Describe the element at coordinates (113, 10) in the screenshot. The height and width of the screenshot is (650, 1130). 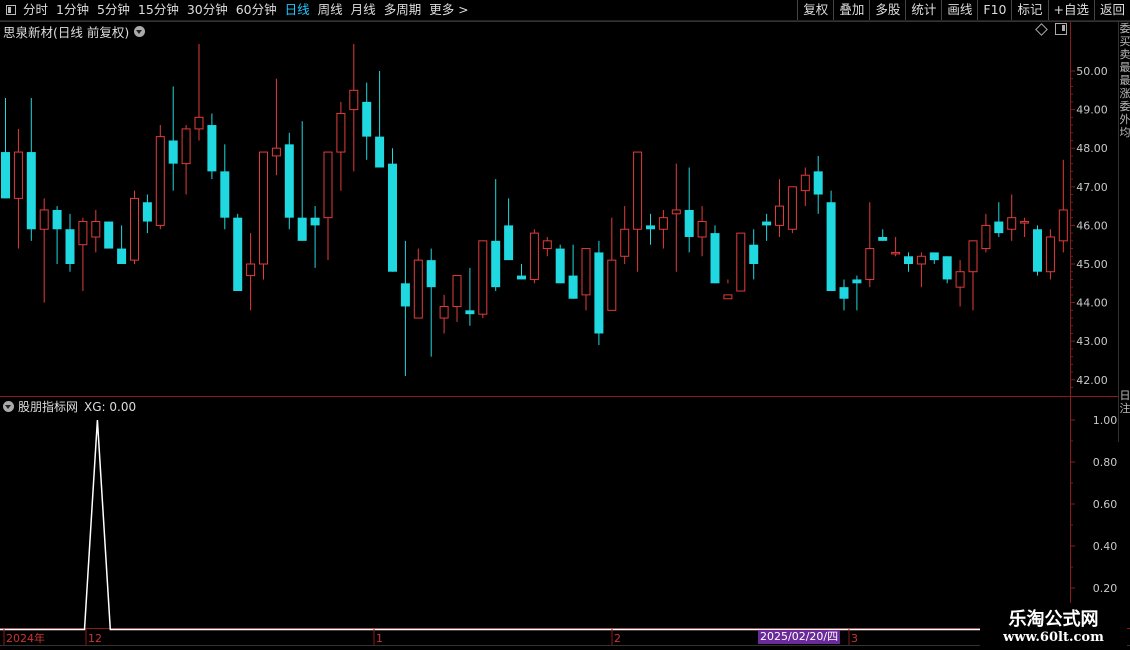
I see `period-tab-2: 5分钟` at that location.